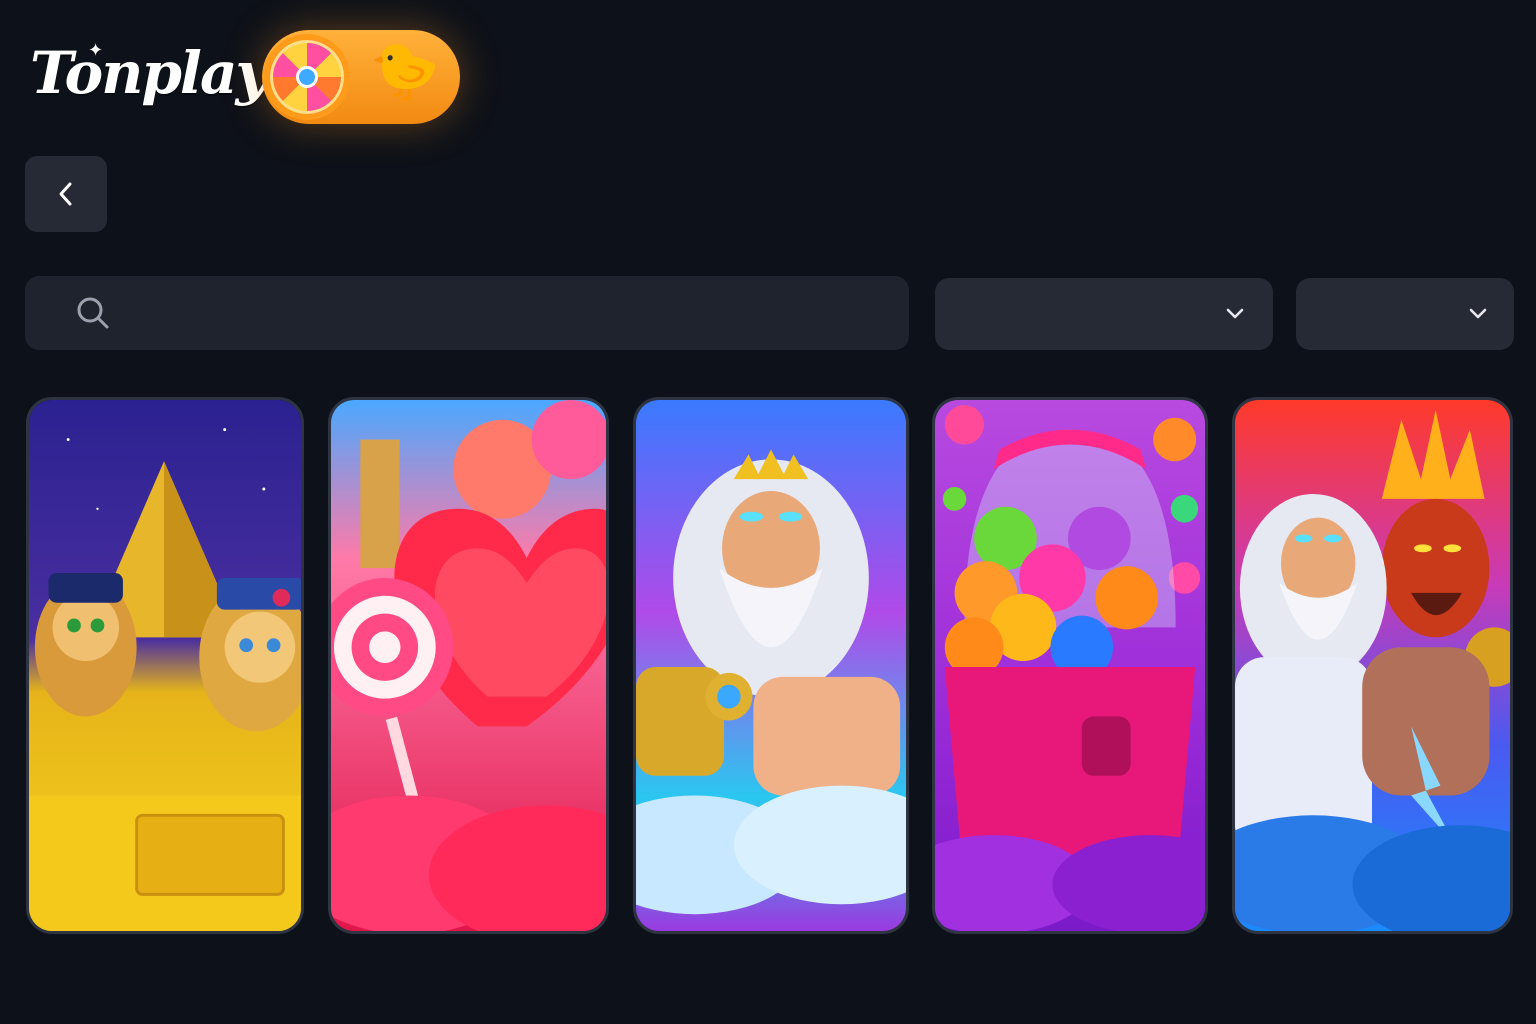  I want to click on promo-banner: 🐤, so click(361, 77).